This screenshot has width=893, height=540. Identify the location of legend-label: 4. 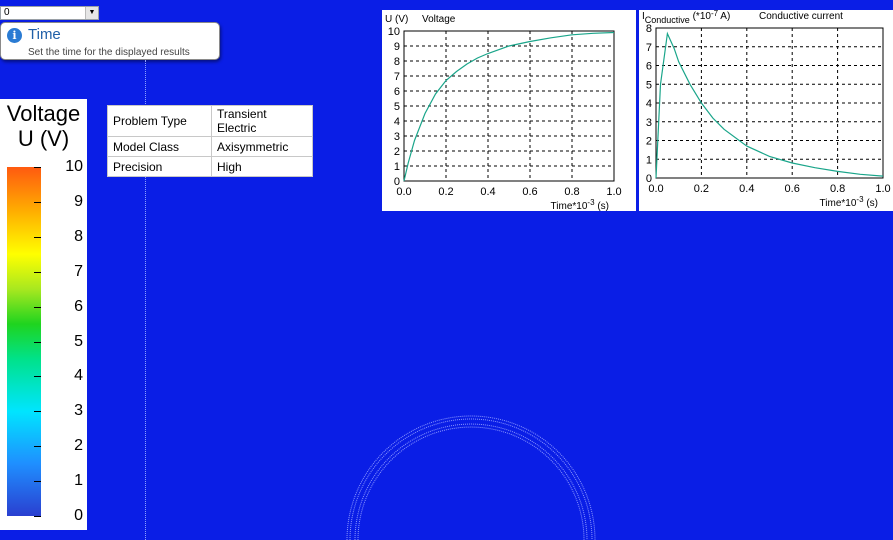
(78, 376).